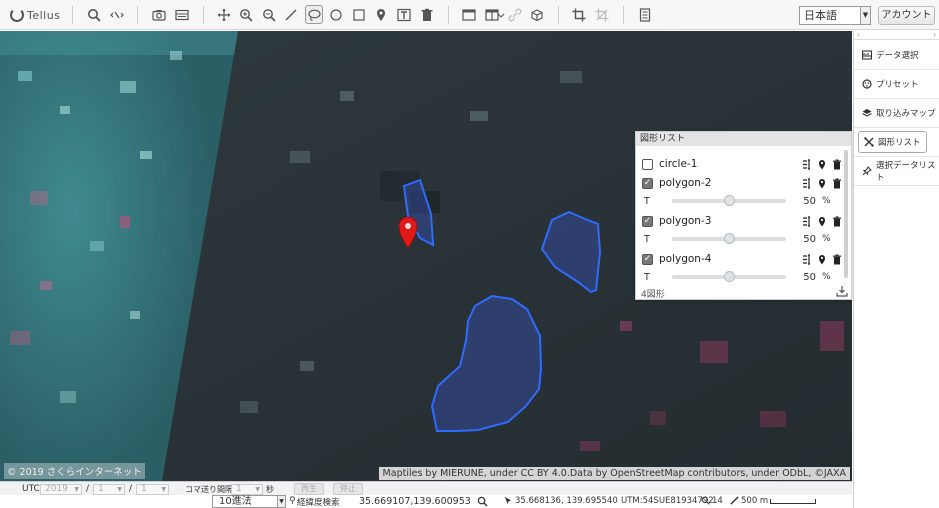 The image size is (939, 508). What do you see at coordinates (896, 35) in the screenshot?
I see `sidebar-collapse-bar: ‹ ›` at bounding box center [896, 35].